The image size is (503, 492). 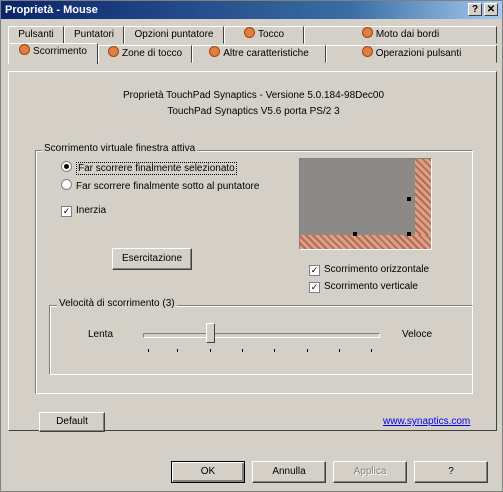 I want to click on exercise-button: Esercitazione, so click(x=152, y=259).